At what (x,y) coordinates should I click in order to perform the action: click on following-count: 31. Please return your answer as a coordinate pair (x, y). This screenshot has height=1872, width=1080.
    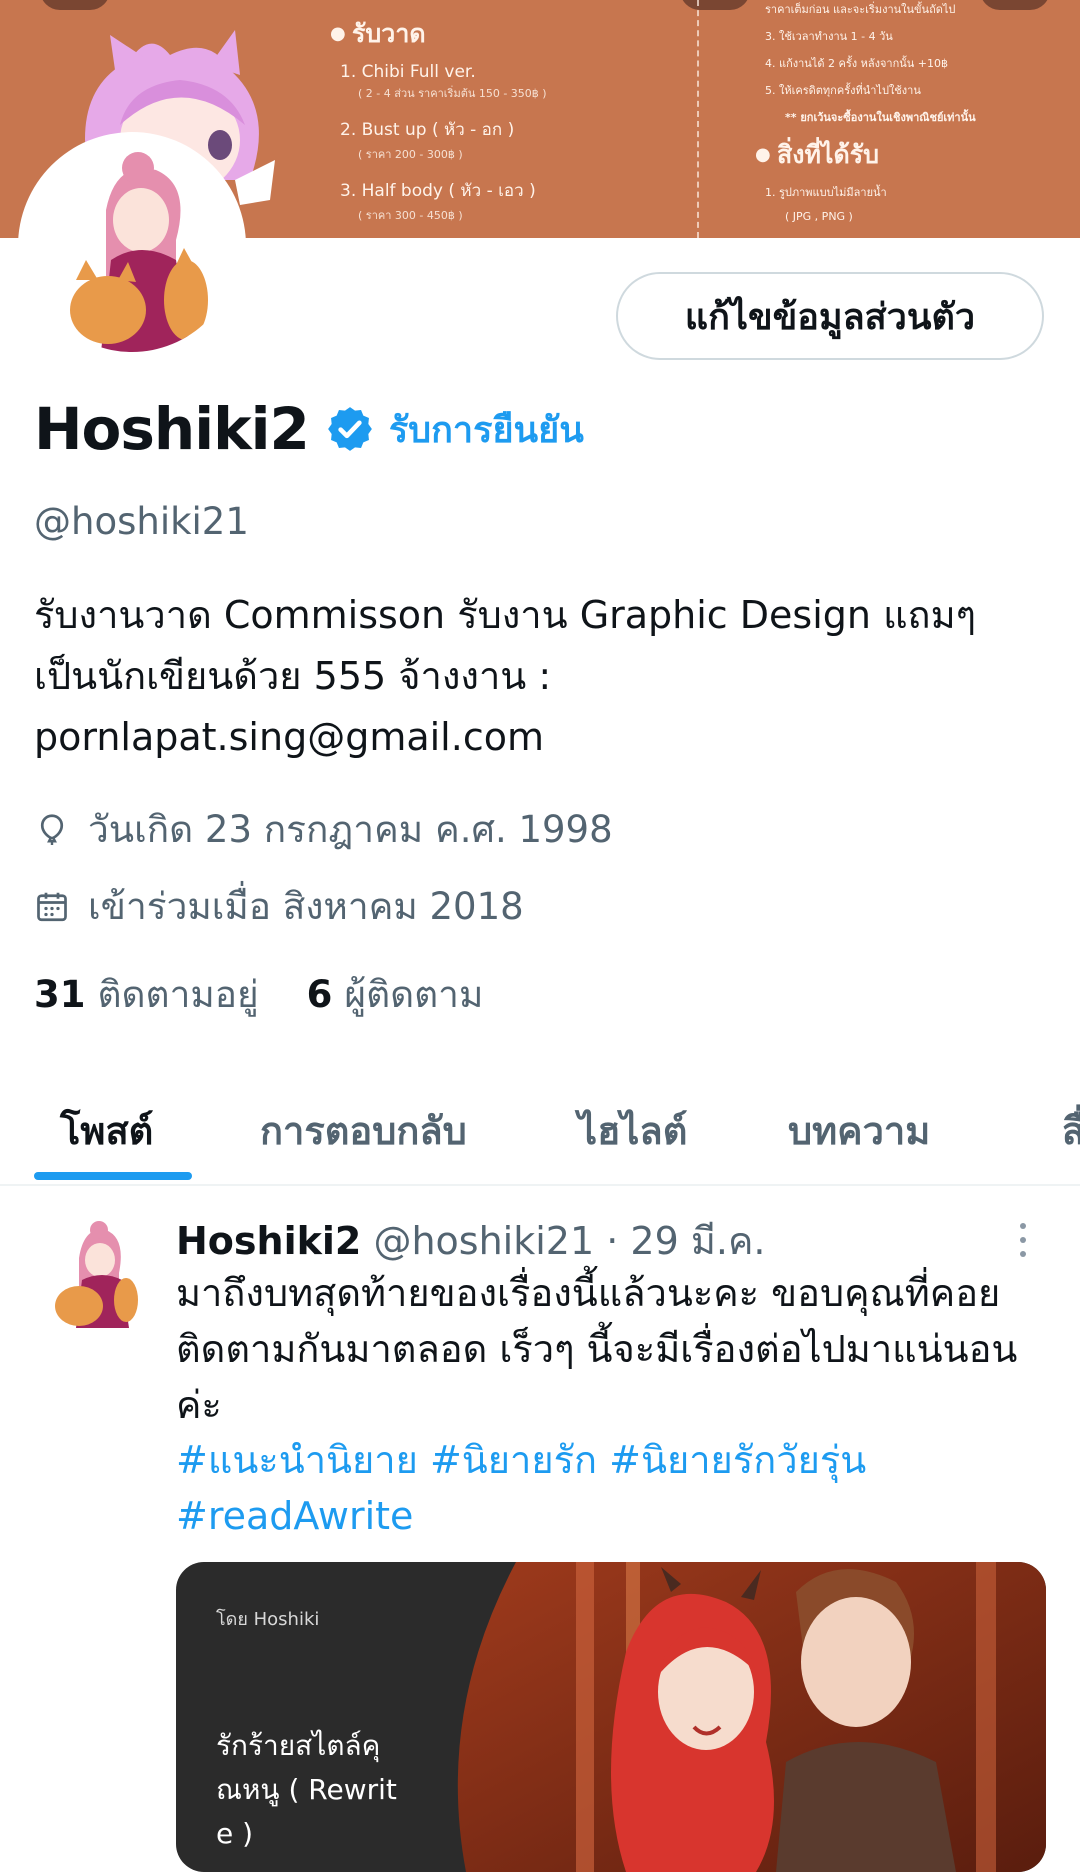
    Looking at the image, I should click on (60, 994).